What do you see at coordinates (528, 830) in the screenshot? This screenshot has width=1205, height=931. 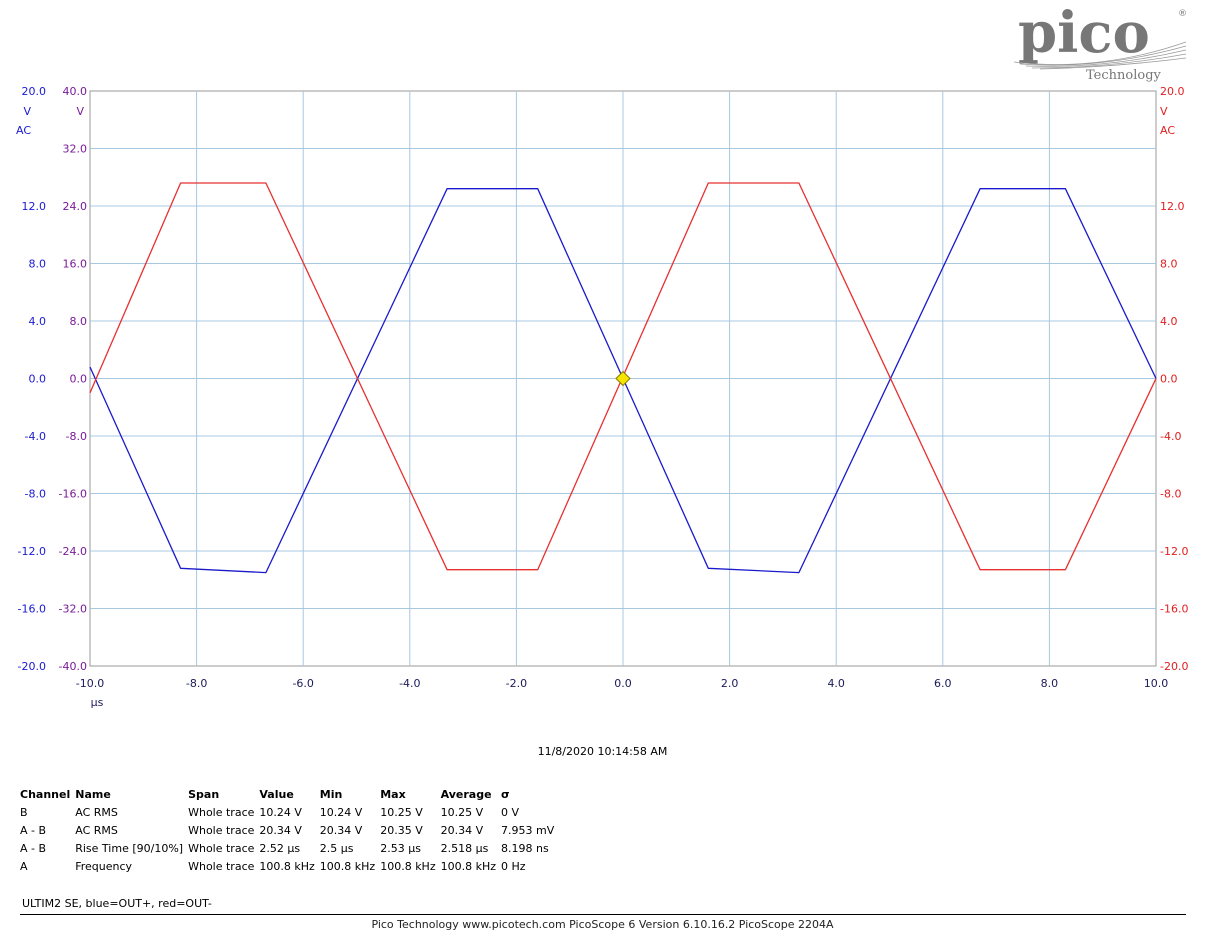 I see `measurement-cell: 7.953 mV` at bounding box center [528, 830].